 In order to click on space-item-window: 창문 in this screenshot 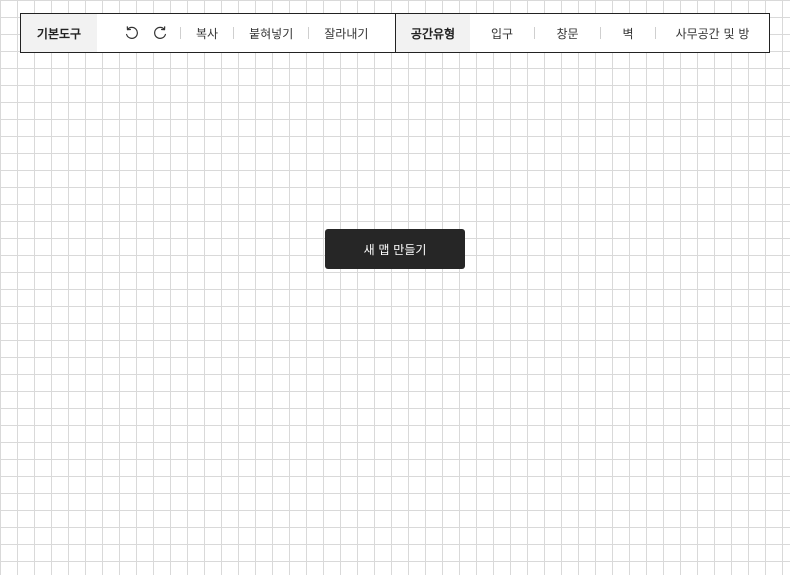, I will do `click(567, 33)`.